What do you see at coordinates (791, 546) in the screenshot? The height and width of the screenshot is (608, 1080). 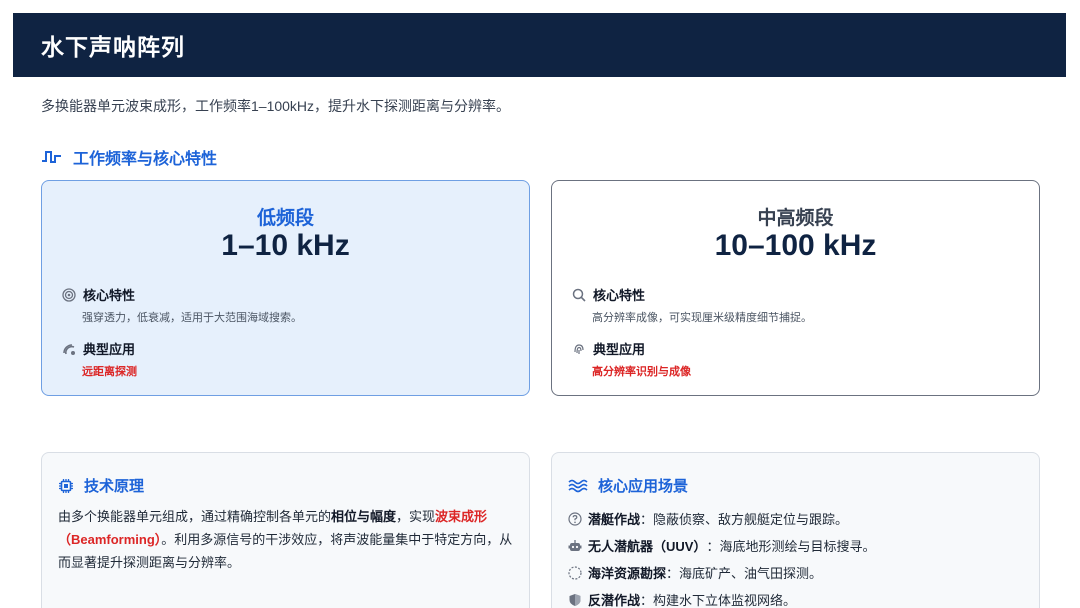 I see `scenario-desc: ：海底地形测绘与目标搜寻。` at bounding box center [791, 546].